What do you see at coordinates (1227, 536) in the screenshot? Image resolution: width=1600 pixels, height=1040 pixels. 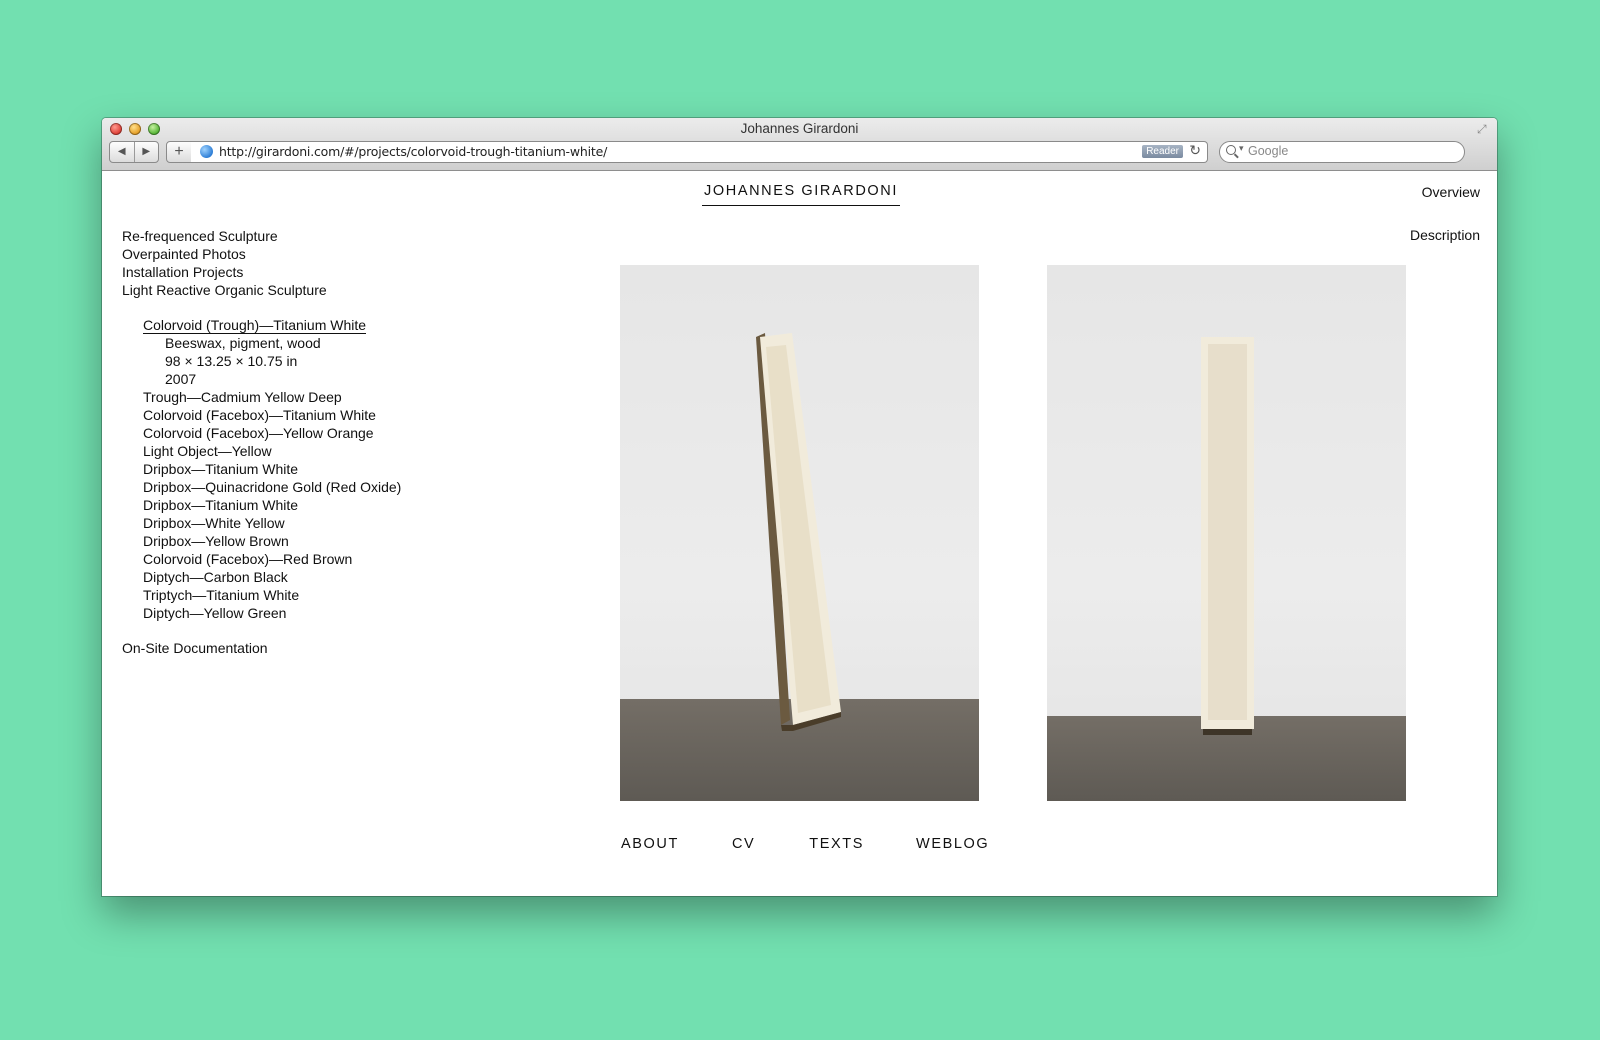 I see `sculpture-front` at bounding box center [1227, 536].